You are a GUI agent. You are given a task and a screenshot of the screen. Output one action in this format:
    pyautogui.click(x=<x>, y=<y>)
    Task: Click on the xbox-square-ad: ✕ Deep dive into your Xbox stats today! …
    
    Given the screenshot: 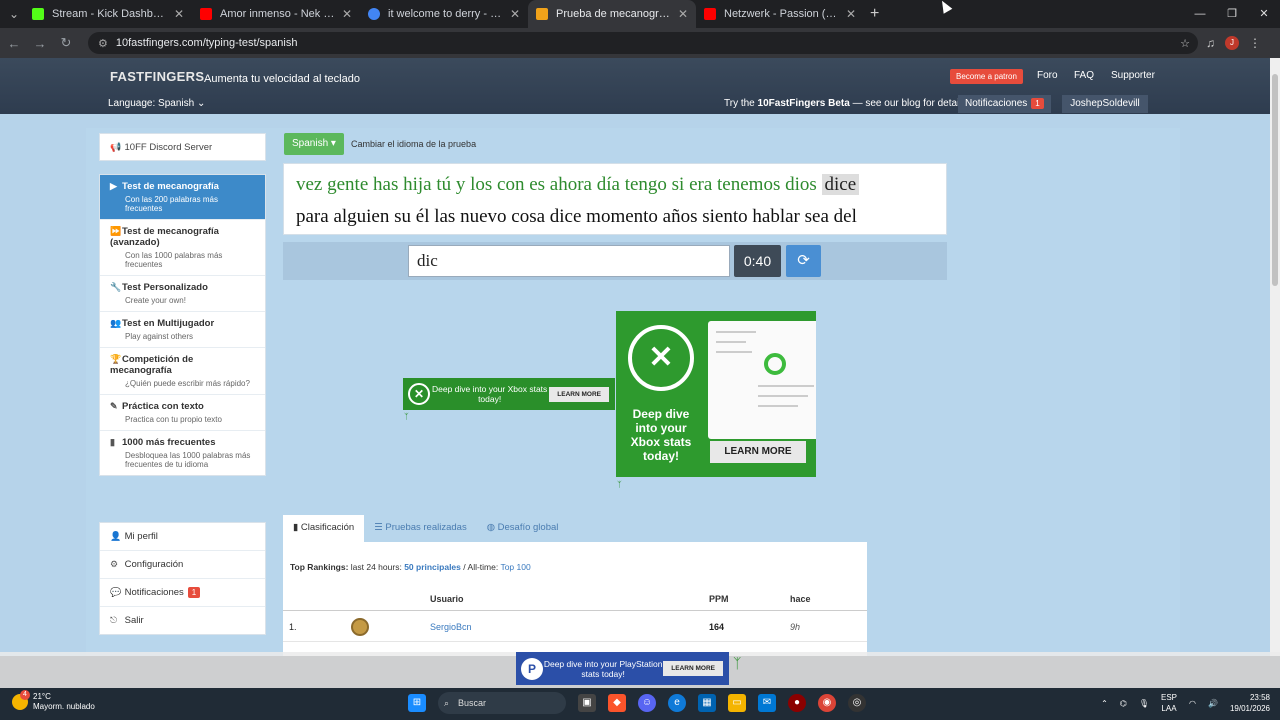 What is the action you would take?
    pyautogui.click(x=716, y=394)
    